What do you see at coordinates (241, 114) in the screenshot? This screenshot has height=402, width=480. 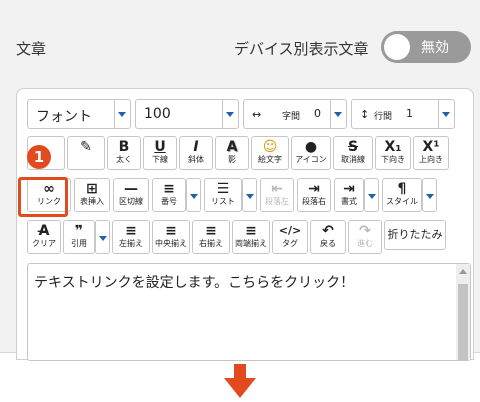 I see `toolbar-row-1: フォント 100 ↔ 字間 0 ↕ 行間 1` at bounding box center [241, 114].